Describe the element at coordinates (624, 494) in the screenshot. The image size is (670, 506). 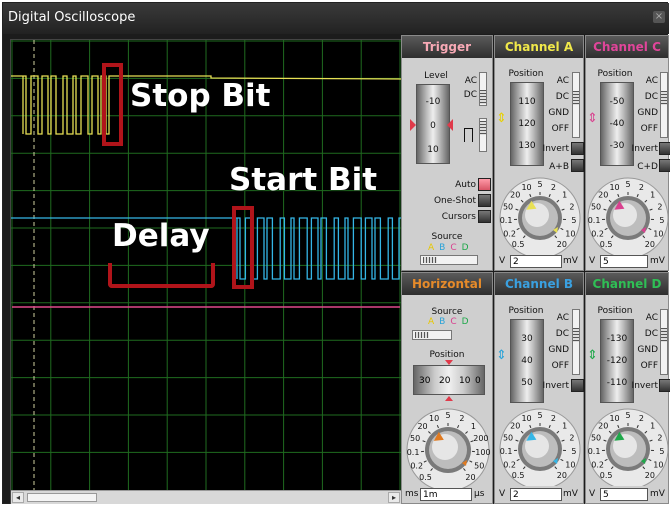
I see `channel-d-volts-field: 5` at that location.